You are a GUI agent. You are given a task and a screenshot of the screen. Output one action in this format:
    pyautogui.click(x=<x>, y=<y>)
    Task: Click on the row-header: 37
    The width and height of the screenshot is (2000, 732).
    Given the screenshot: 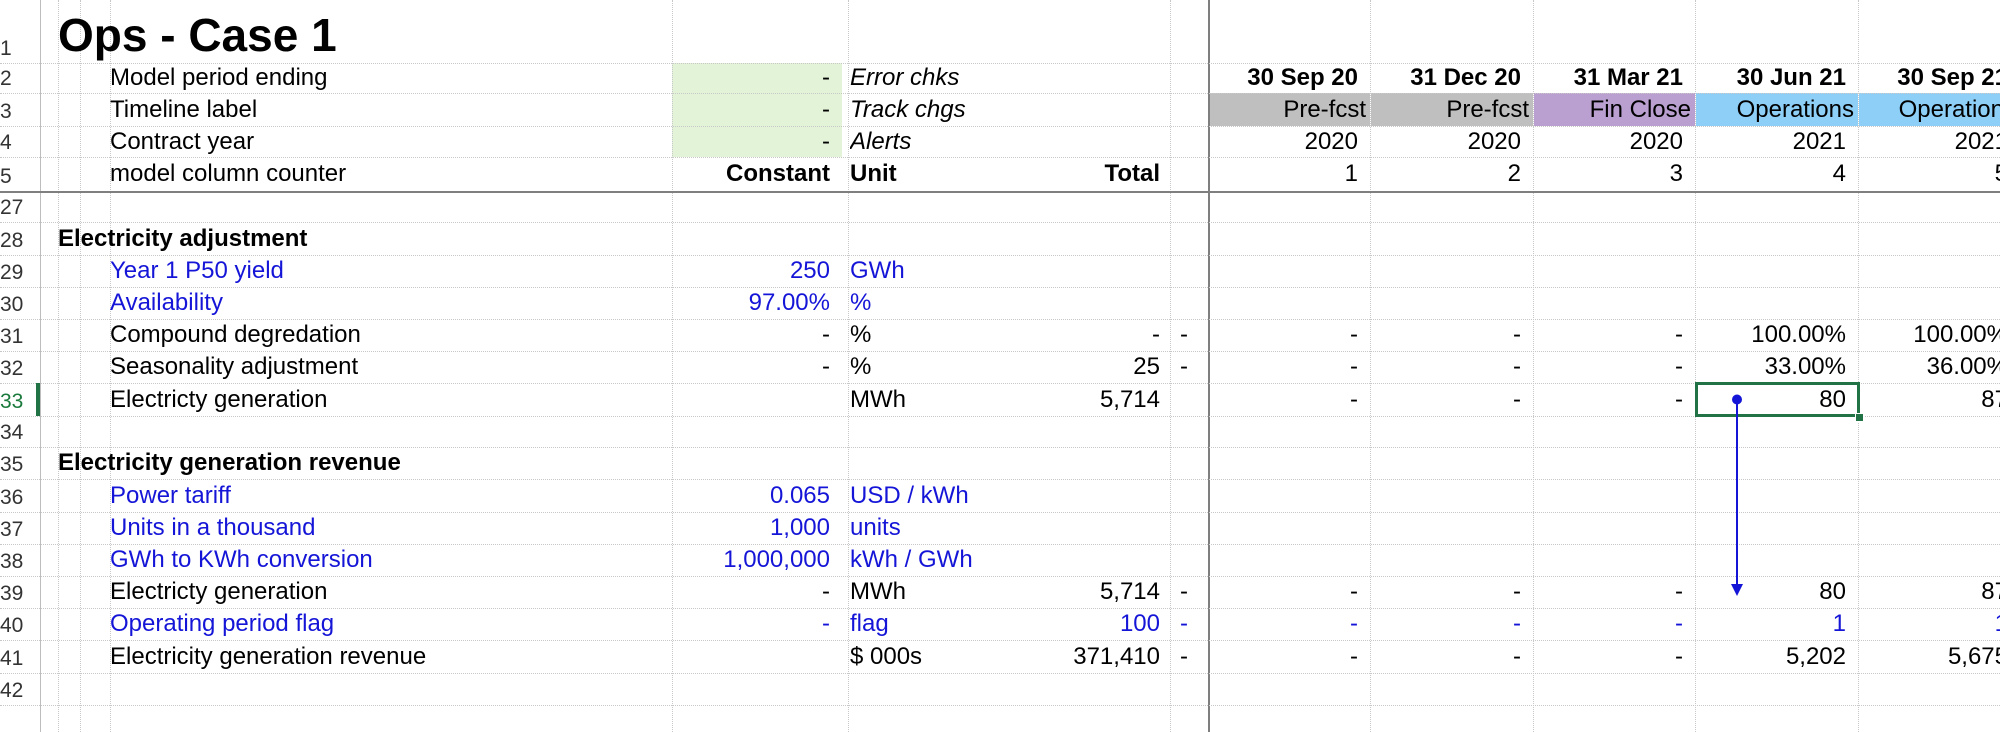 What is the action you would take?
    pyautogui.click(x=20, y=528)
    